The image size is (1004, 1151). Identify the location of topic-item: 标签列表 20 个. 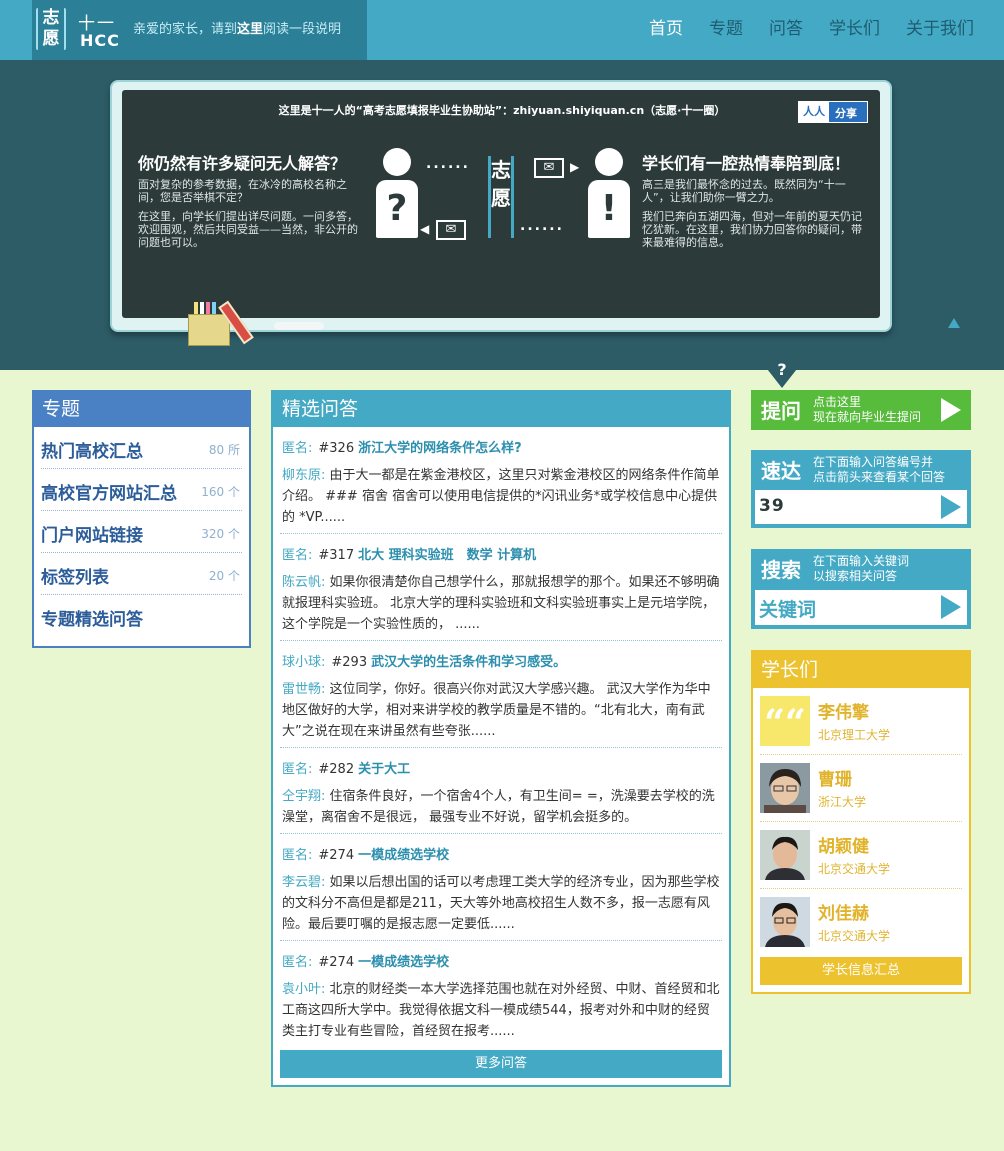
(141, 574).